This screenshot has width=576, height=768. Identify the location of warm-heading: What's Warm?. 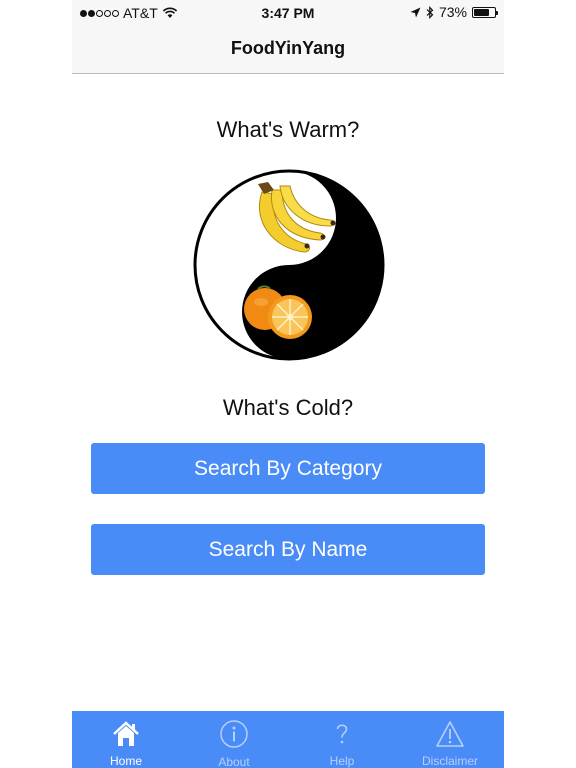
(288, 129).